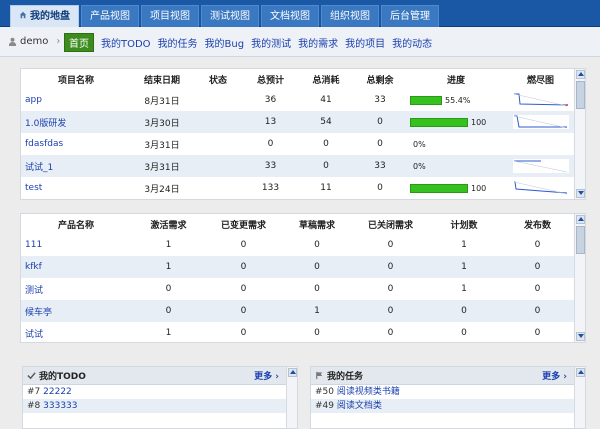  What do you see at coordinates (33, 267) in the screenshot?
I see `product-link: kfkf` at bounding box center [33, 267].